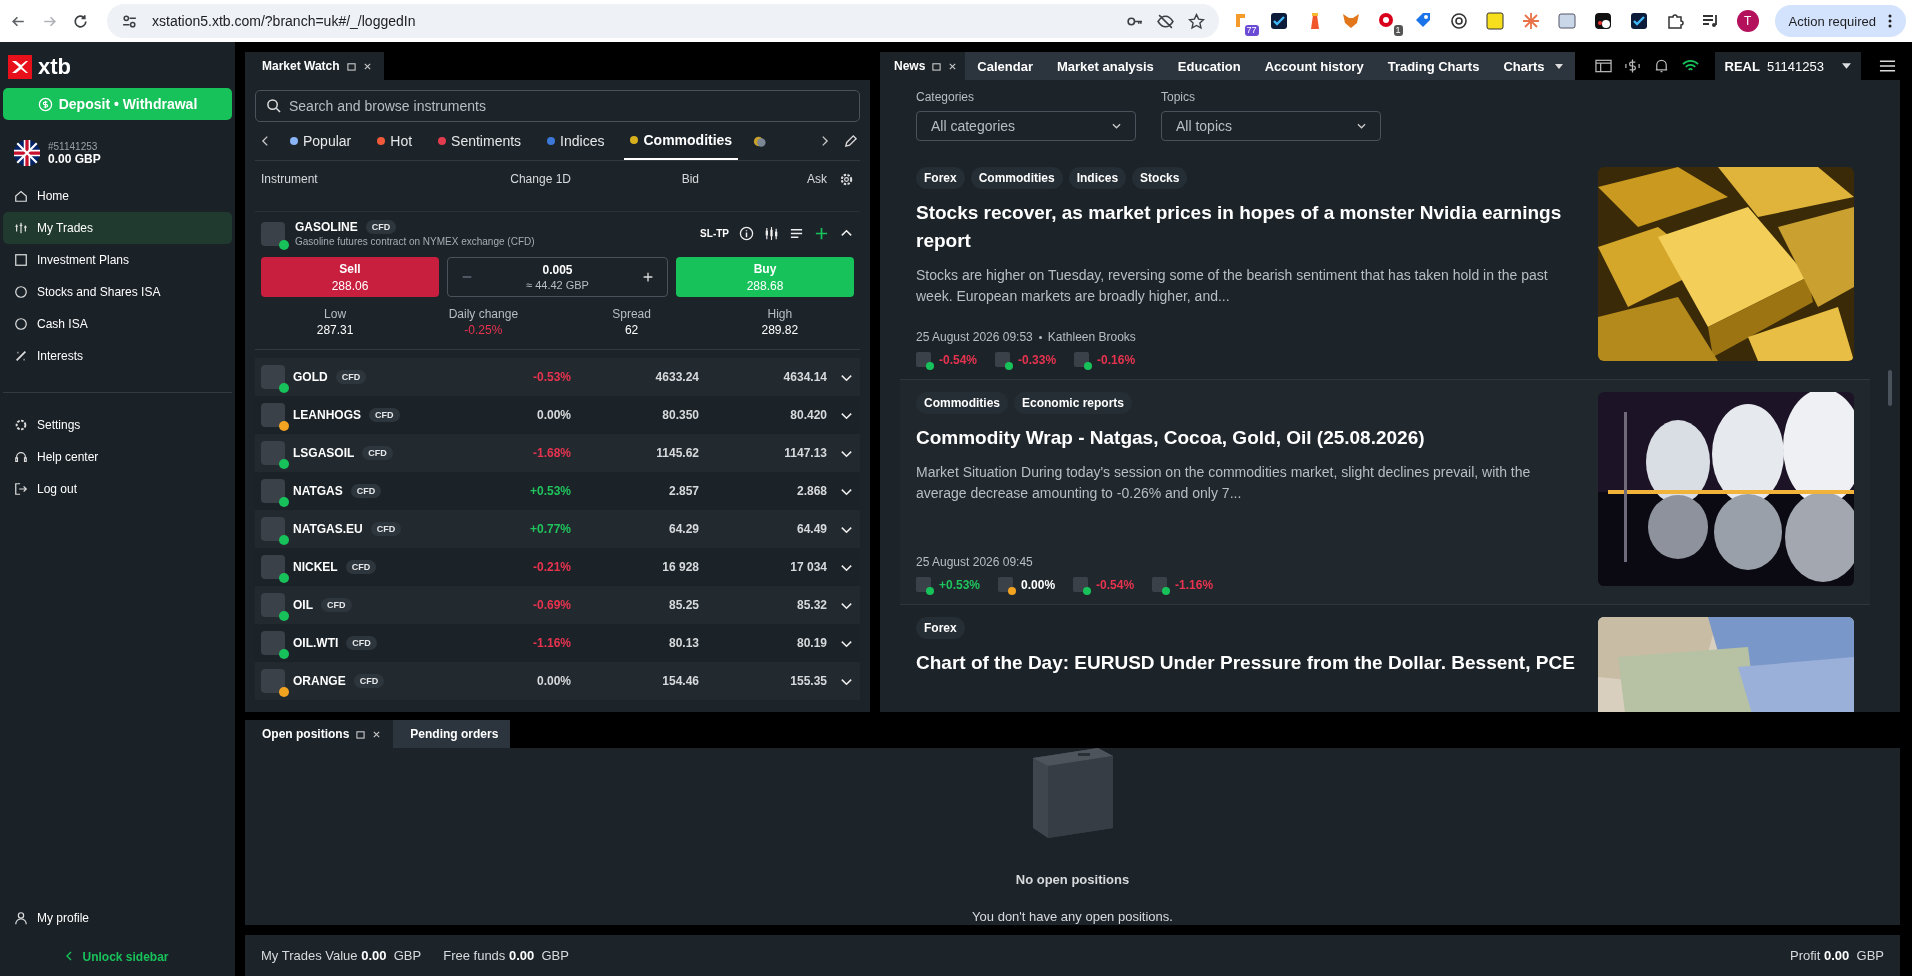  What do you see at coordinates (557, 270) in the screenshot?
I see `volume-value: 0.005` at bounding box center [557, 270].